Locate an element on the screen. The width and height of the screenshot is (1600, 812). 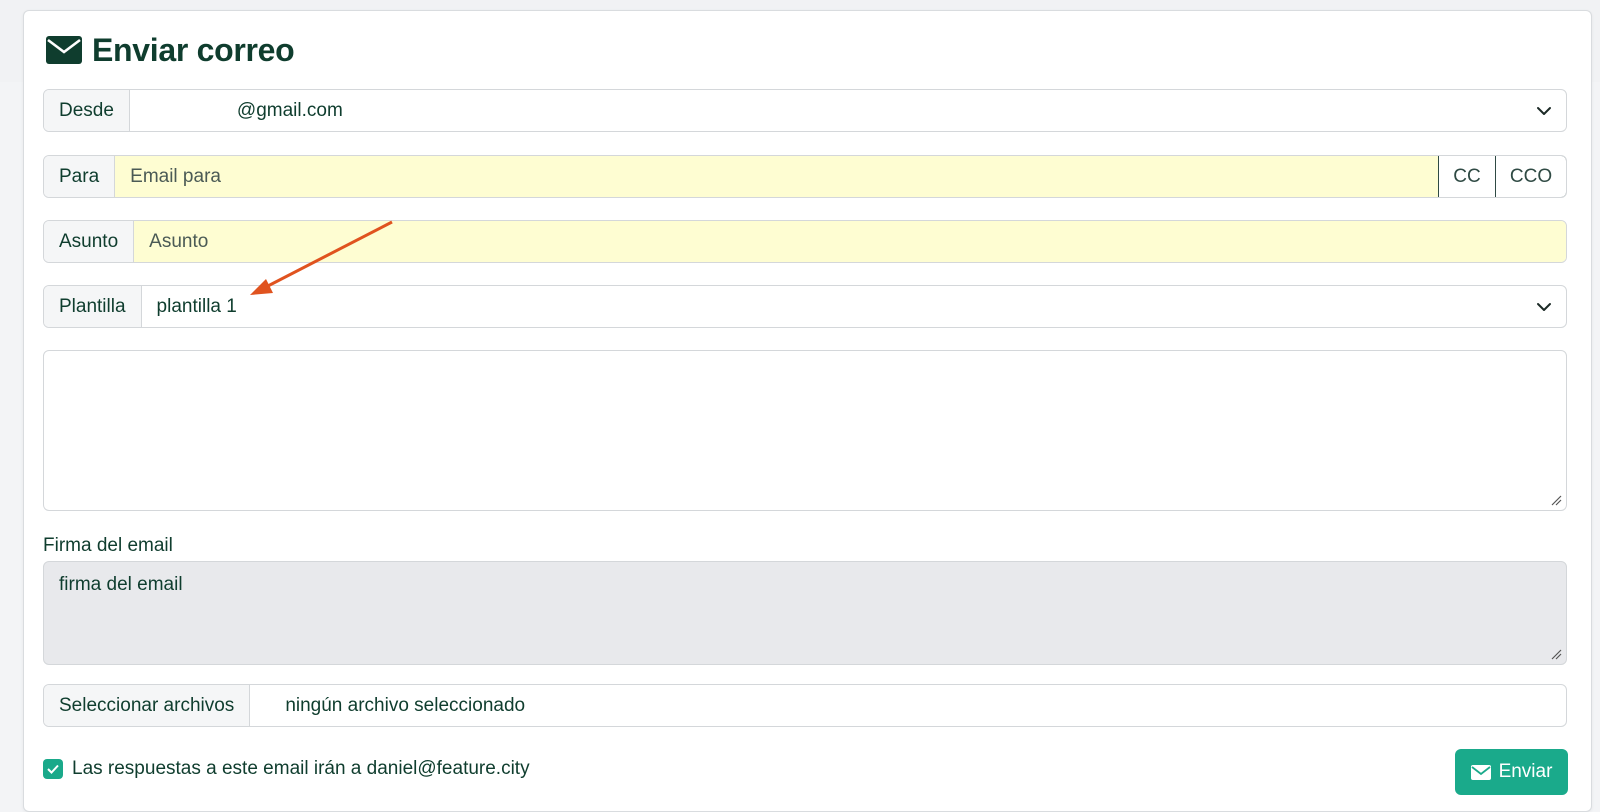
template-label: Plantilla is located at coordinates (93, 306).